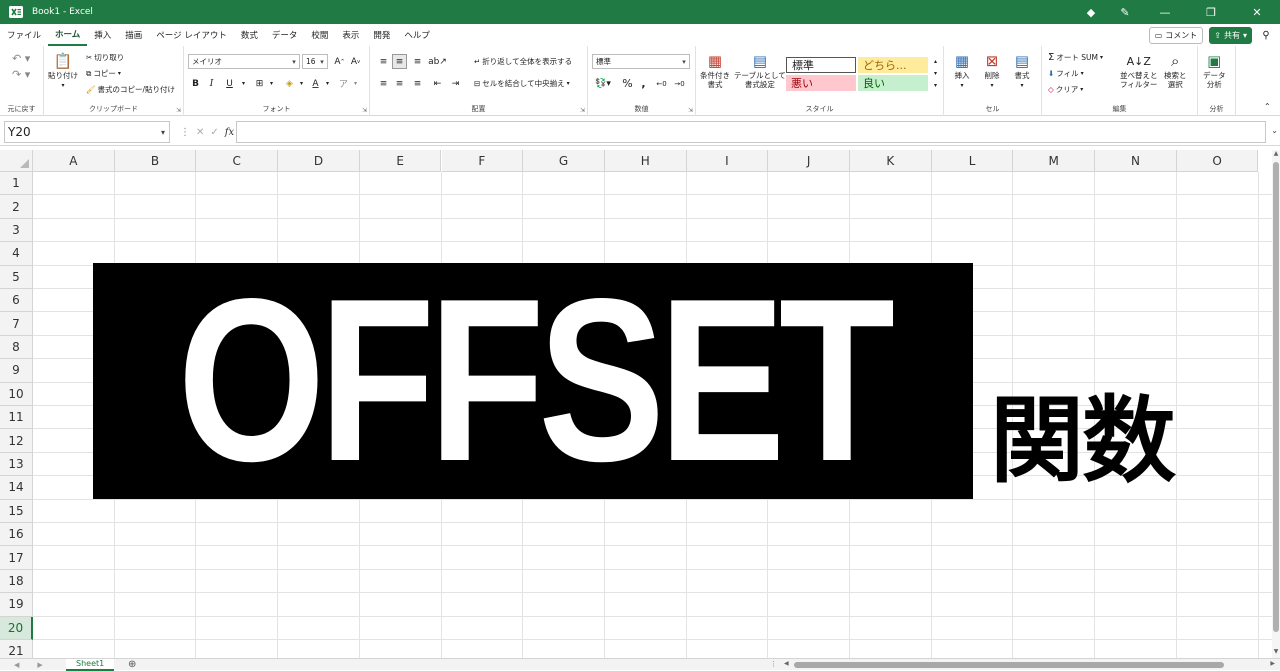 Image resolution: width=1280 pixels, height=671 pixels. What do you see at coordinates (16, 581) in the screenshot?
I see `row-header-18: 18` at bounding box center [16, 581].